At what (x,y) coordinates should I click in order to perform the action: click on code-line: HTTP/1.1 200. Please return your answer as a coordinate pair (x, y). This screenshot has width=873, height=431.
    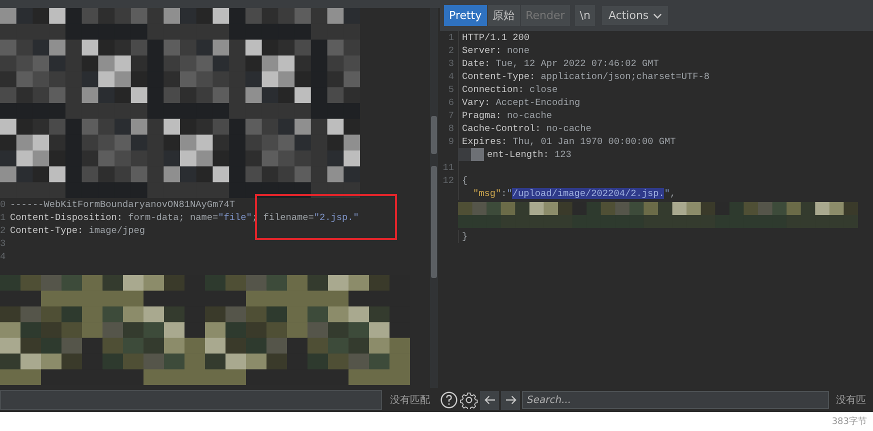
    Looking at the image, I should click on (496, 37).